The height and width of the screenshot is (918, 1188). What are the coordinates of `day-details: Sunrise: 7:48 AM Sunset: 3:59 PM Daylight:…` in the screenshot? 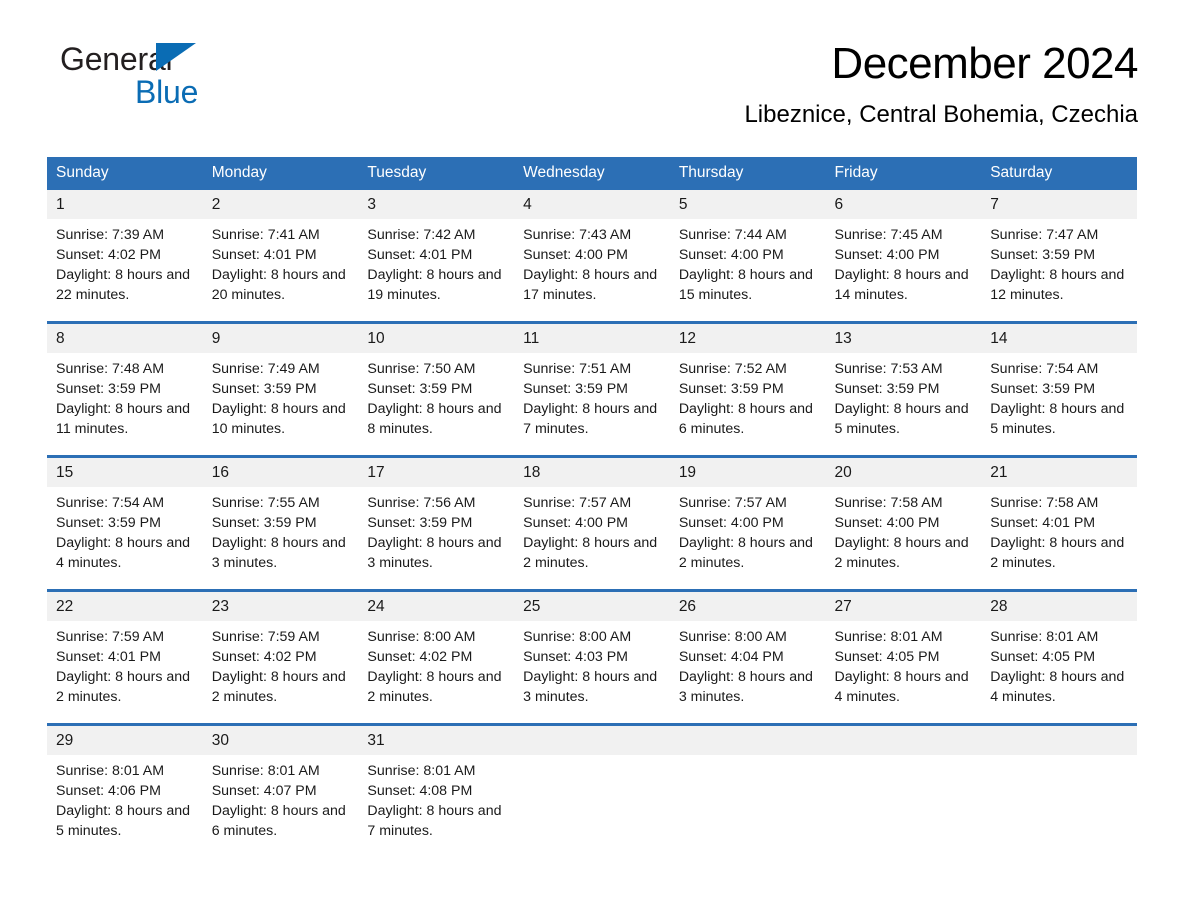 It's located at (125, 396).